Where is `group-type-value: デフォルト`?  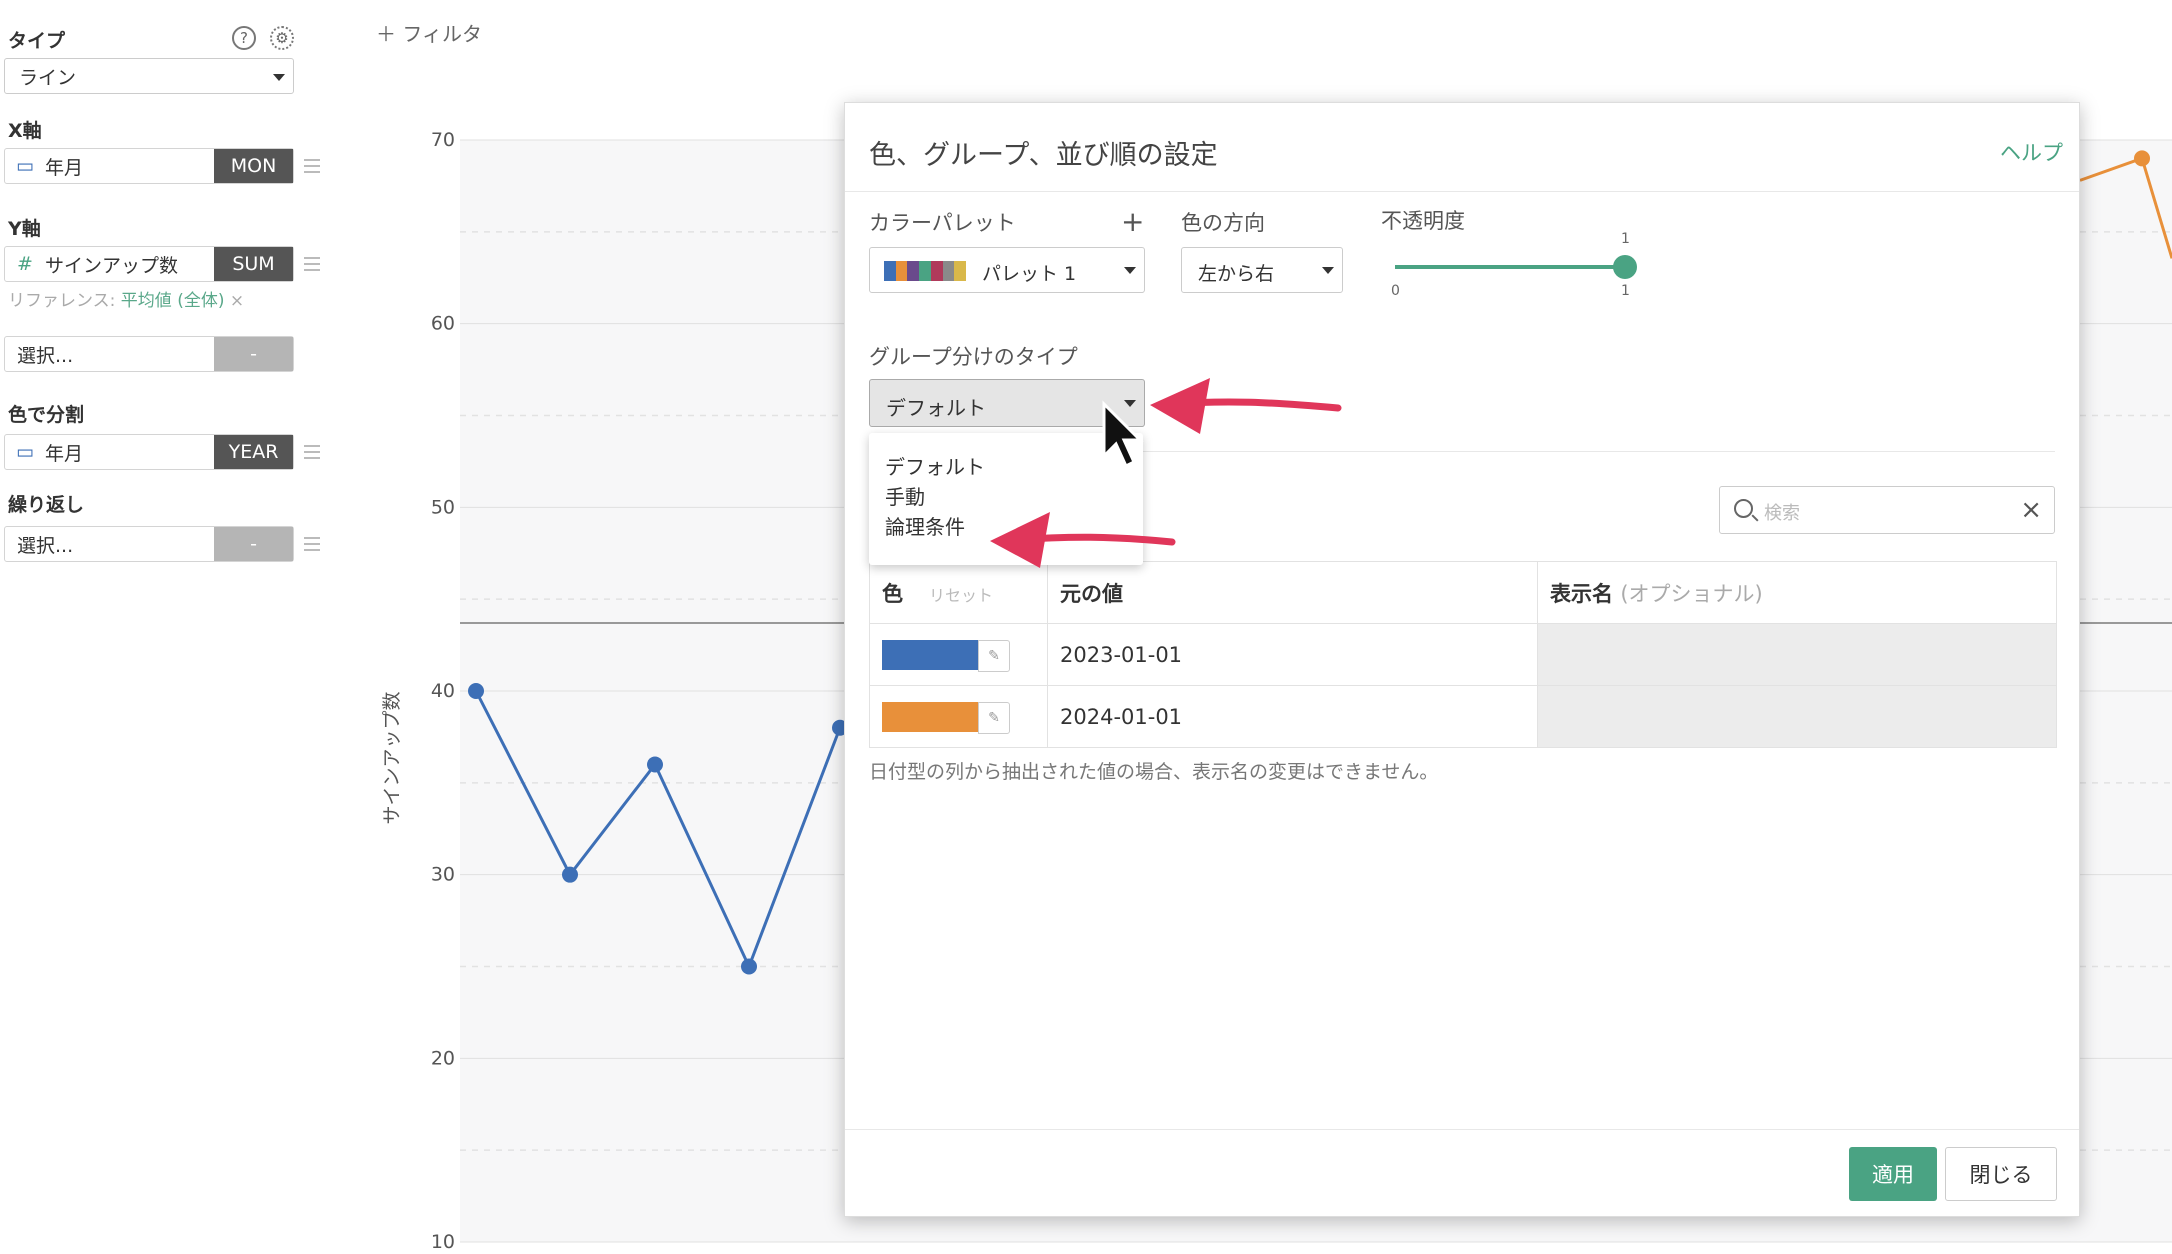 group-type-value: デフォルト is located at coordinates (936, 408).